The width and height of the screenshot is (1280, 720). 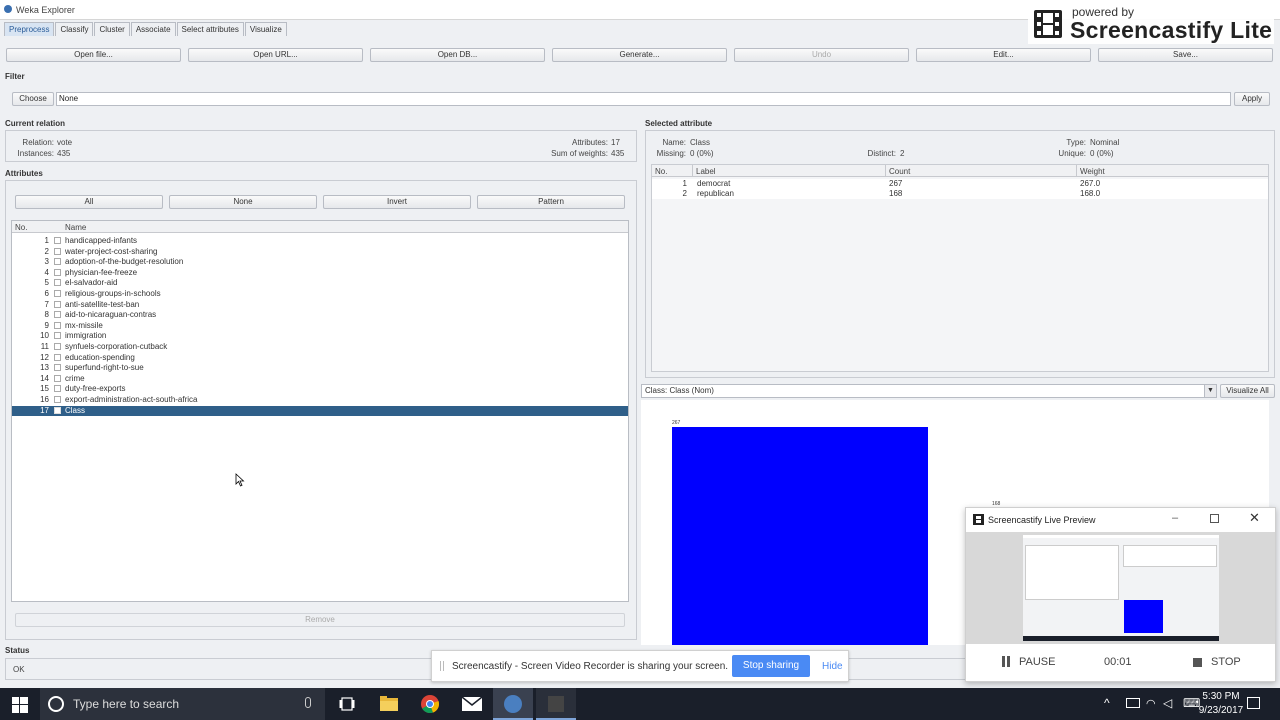 I want to click on attribute-row: 1 handicapped-infants, so click(x=320, y=241).